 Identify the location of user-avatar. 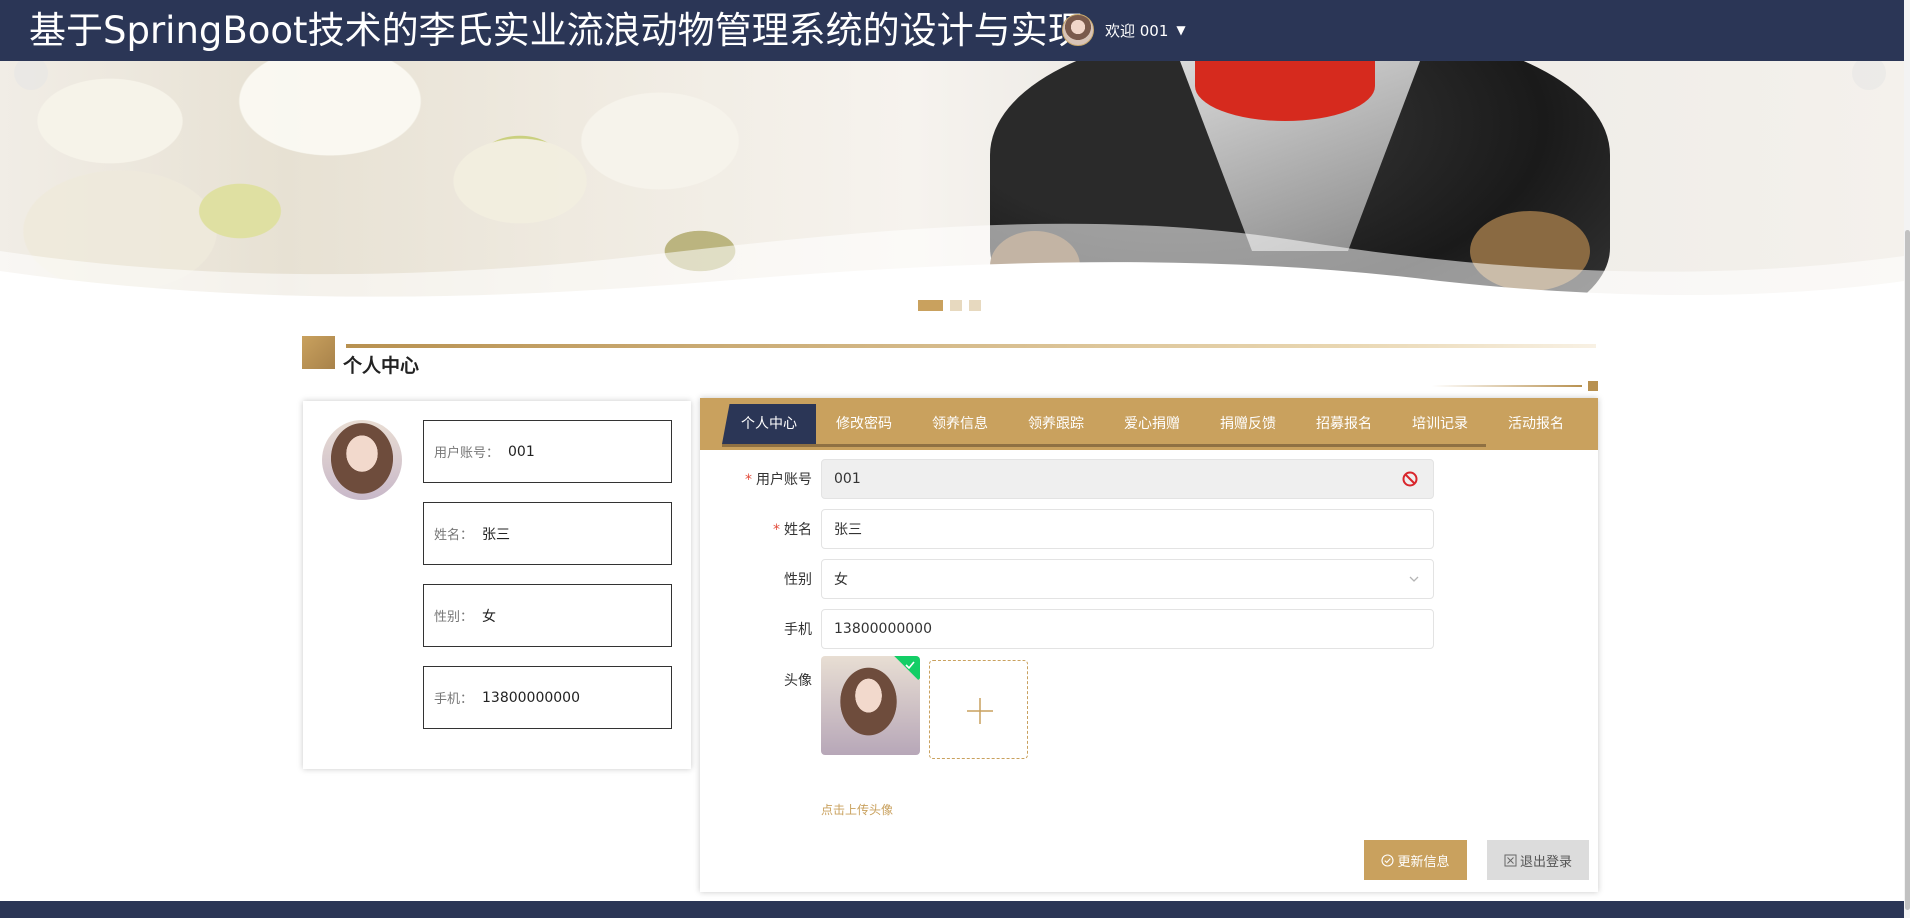
(1078, 30).